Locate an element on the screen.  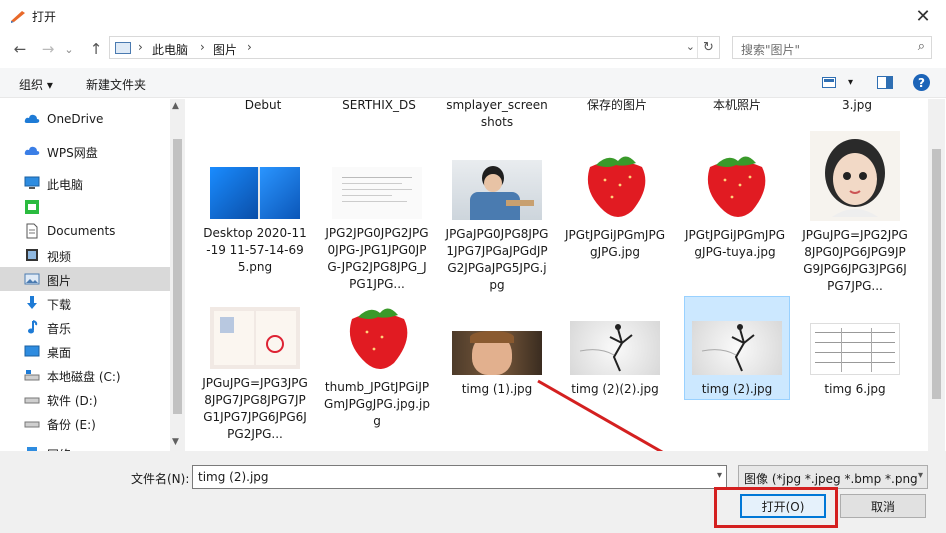
file-type-value: 图像 (*jpg *.jpeg *.bmp *.png is located at coordinates (831, 479).